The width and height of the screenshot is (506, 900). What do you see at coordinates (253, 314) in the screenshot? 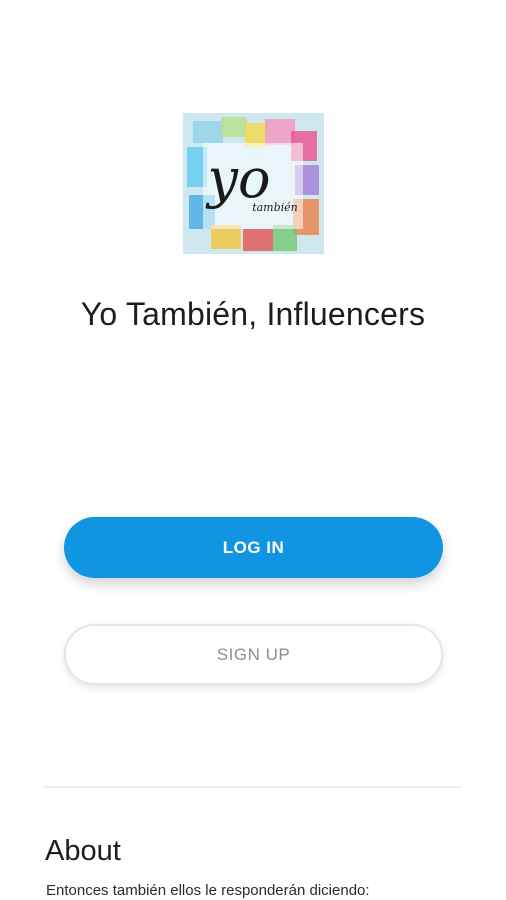
I see `app-title: Yo También, Influencers` at bounding box center [253, 314].